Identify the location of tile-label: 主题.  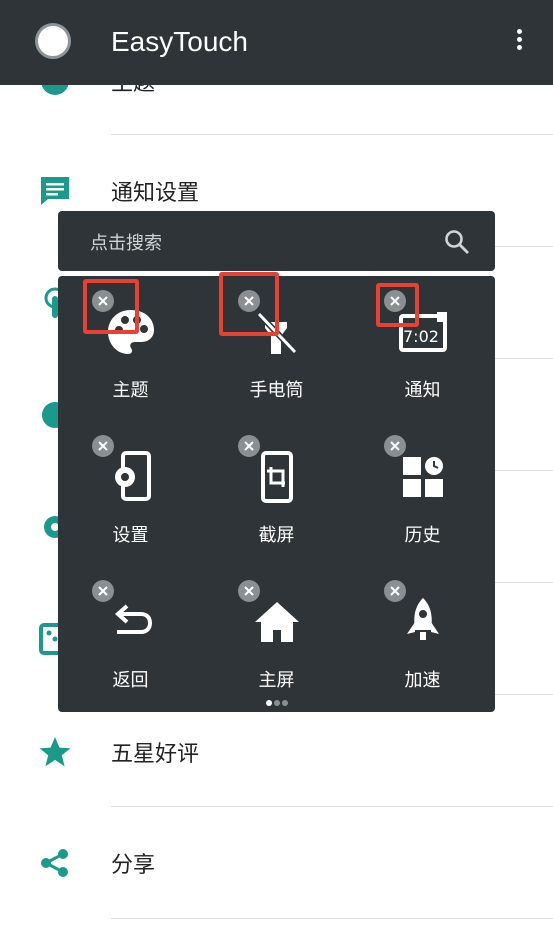
(130, 390).